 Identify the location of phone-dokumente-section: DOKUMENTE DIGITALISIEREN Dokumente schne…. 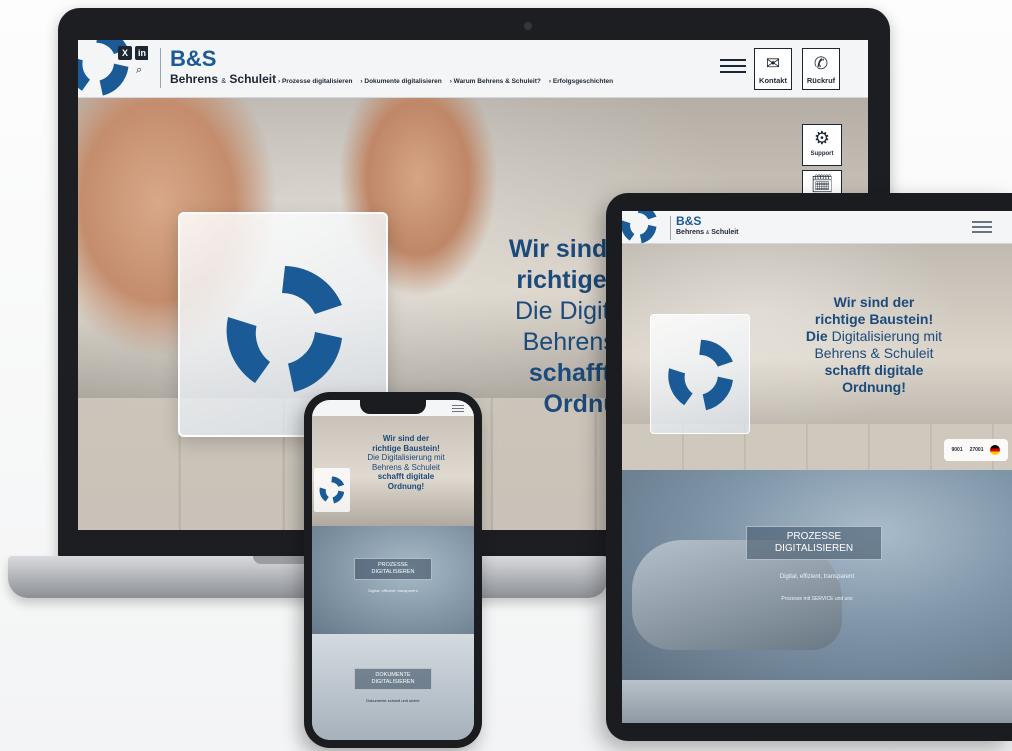
(393, 687).